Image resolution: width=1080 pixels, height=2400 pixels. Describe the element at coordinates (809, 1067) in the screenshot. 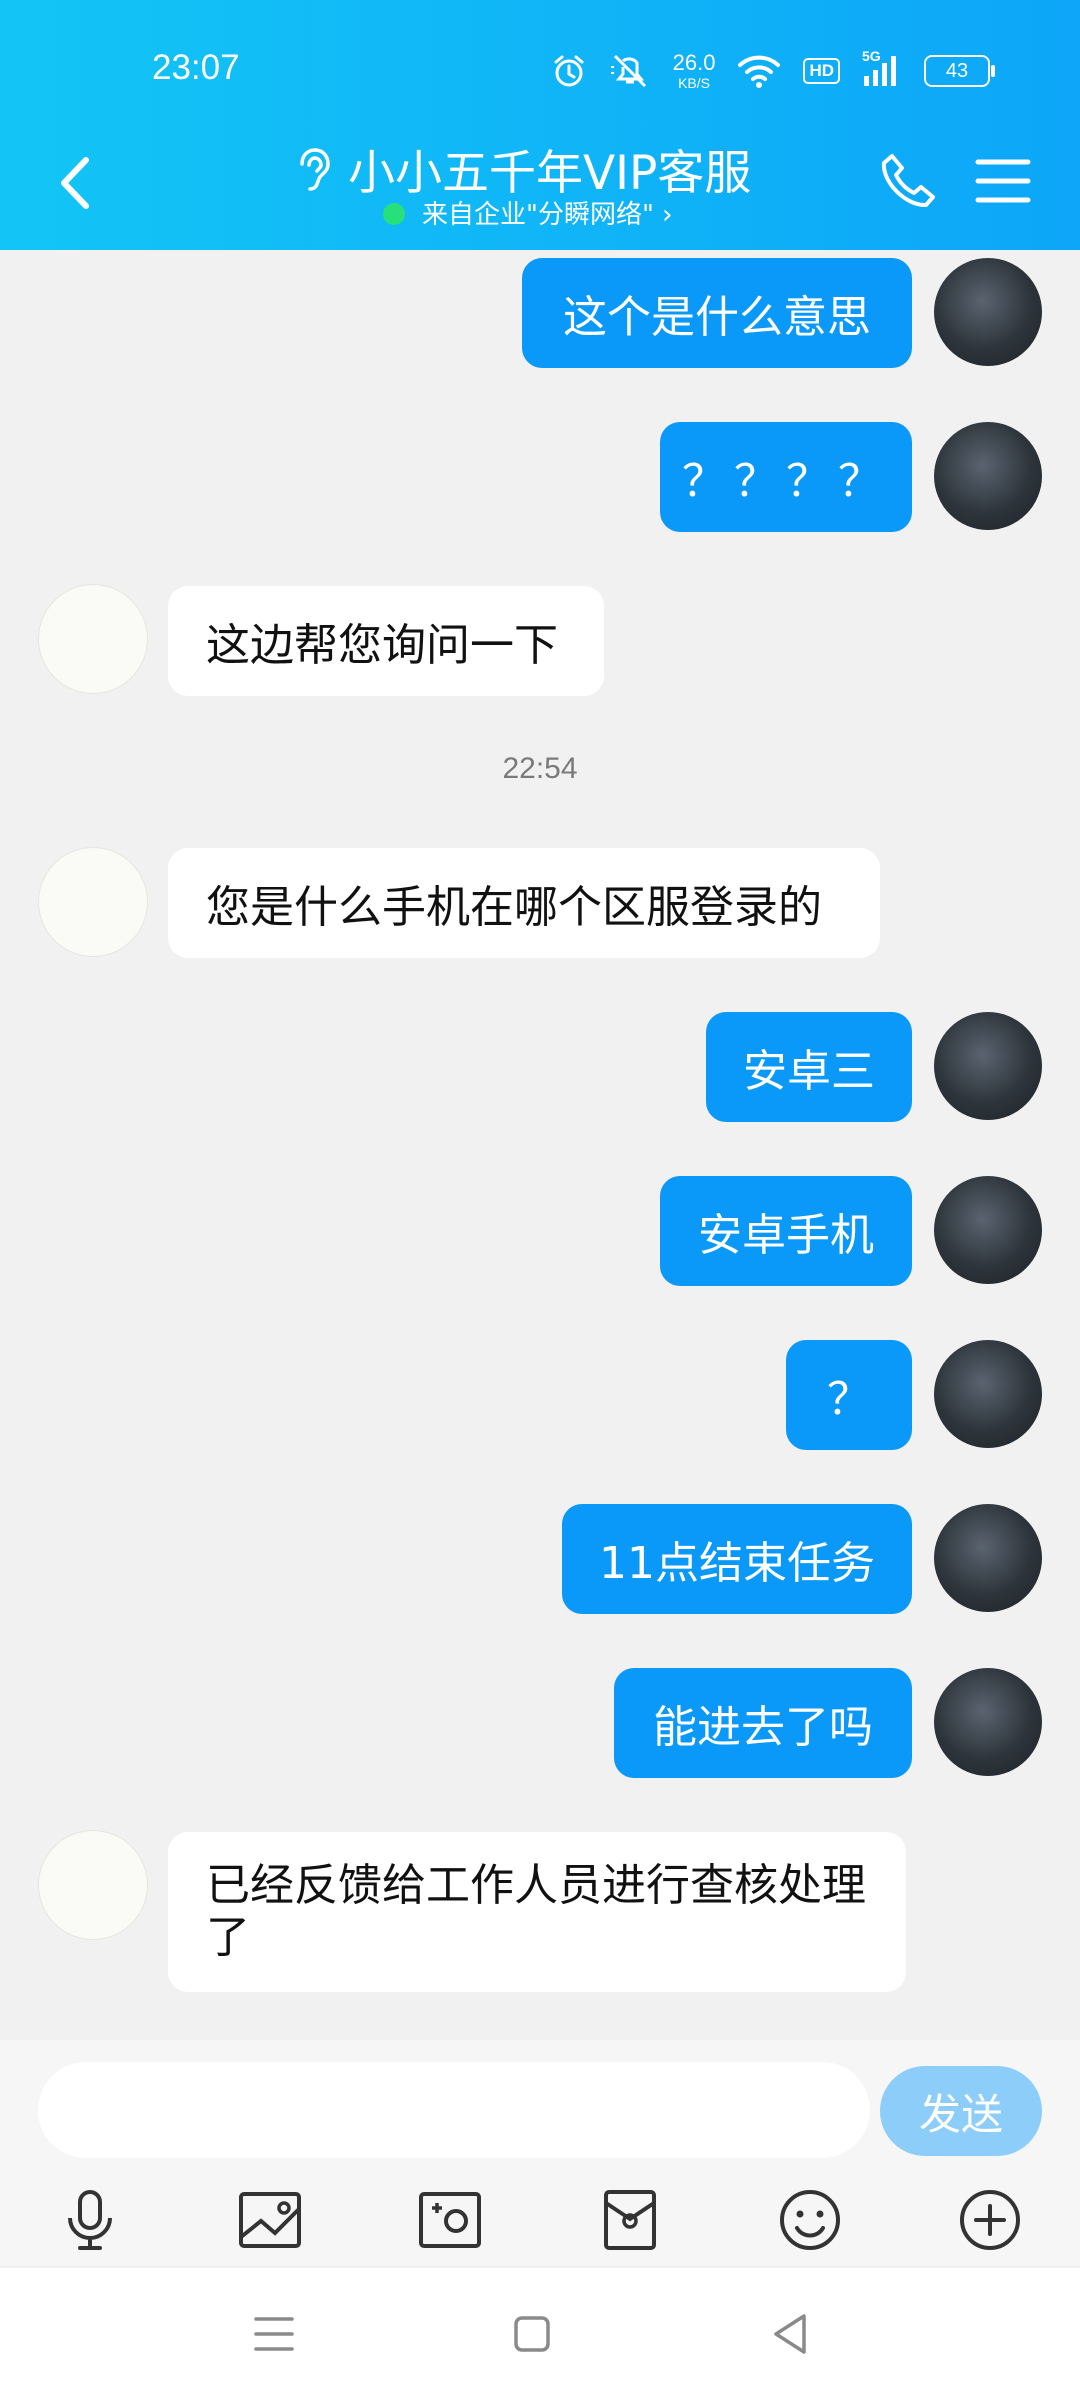

I see `message-bubble-sent: 安卓三` at that location.